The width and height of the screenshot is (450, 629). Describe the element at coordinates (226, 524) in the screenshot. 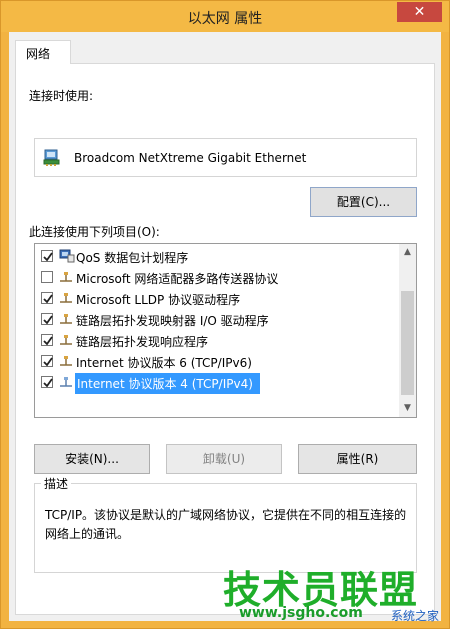

I see `description-text: TCP/IP。该协议是默认的广域网络协议，它提供在不同的相互连接的网络上的通讯。` at that location.